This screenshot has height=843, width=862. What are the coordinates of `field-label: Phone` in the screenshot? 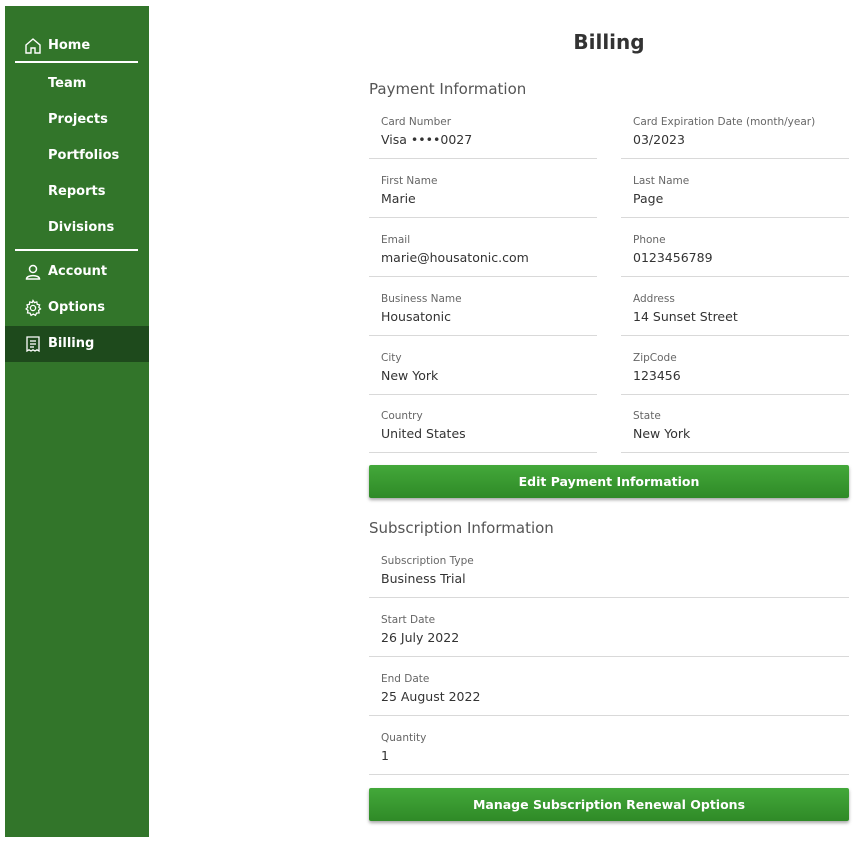 It's located at (649, 240).